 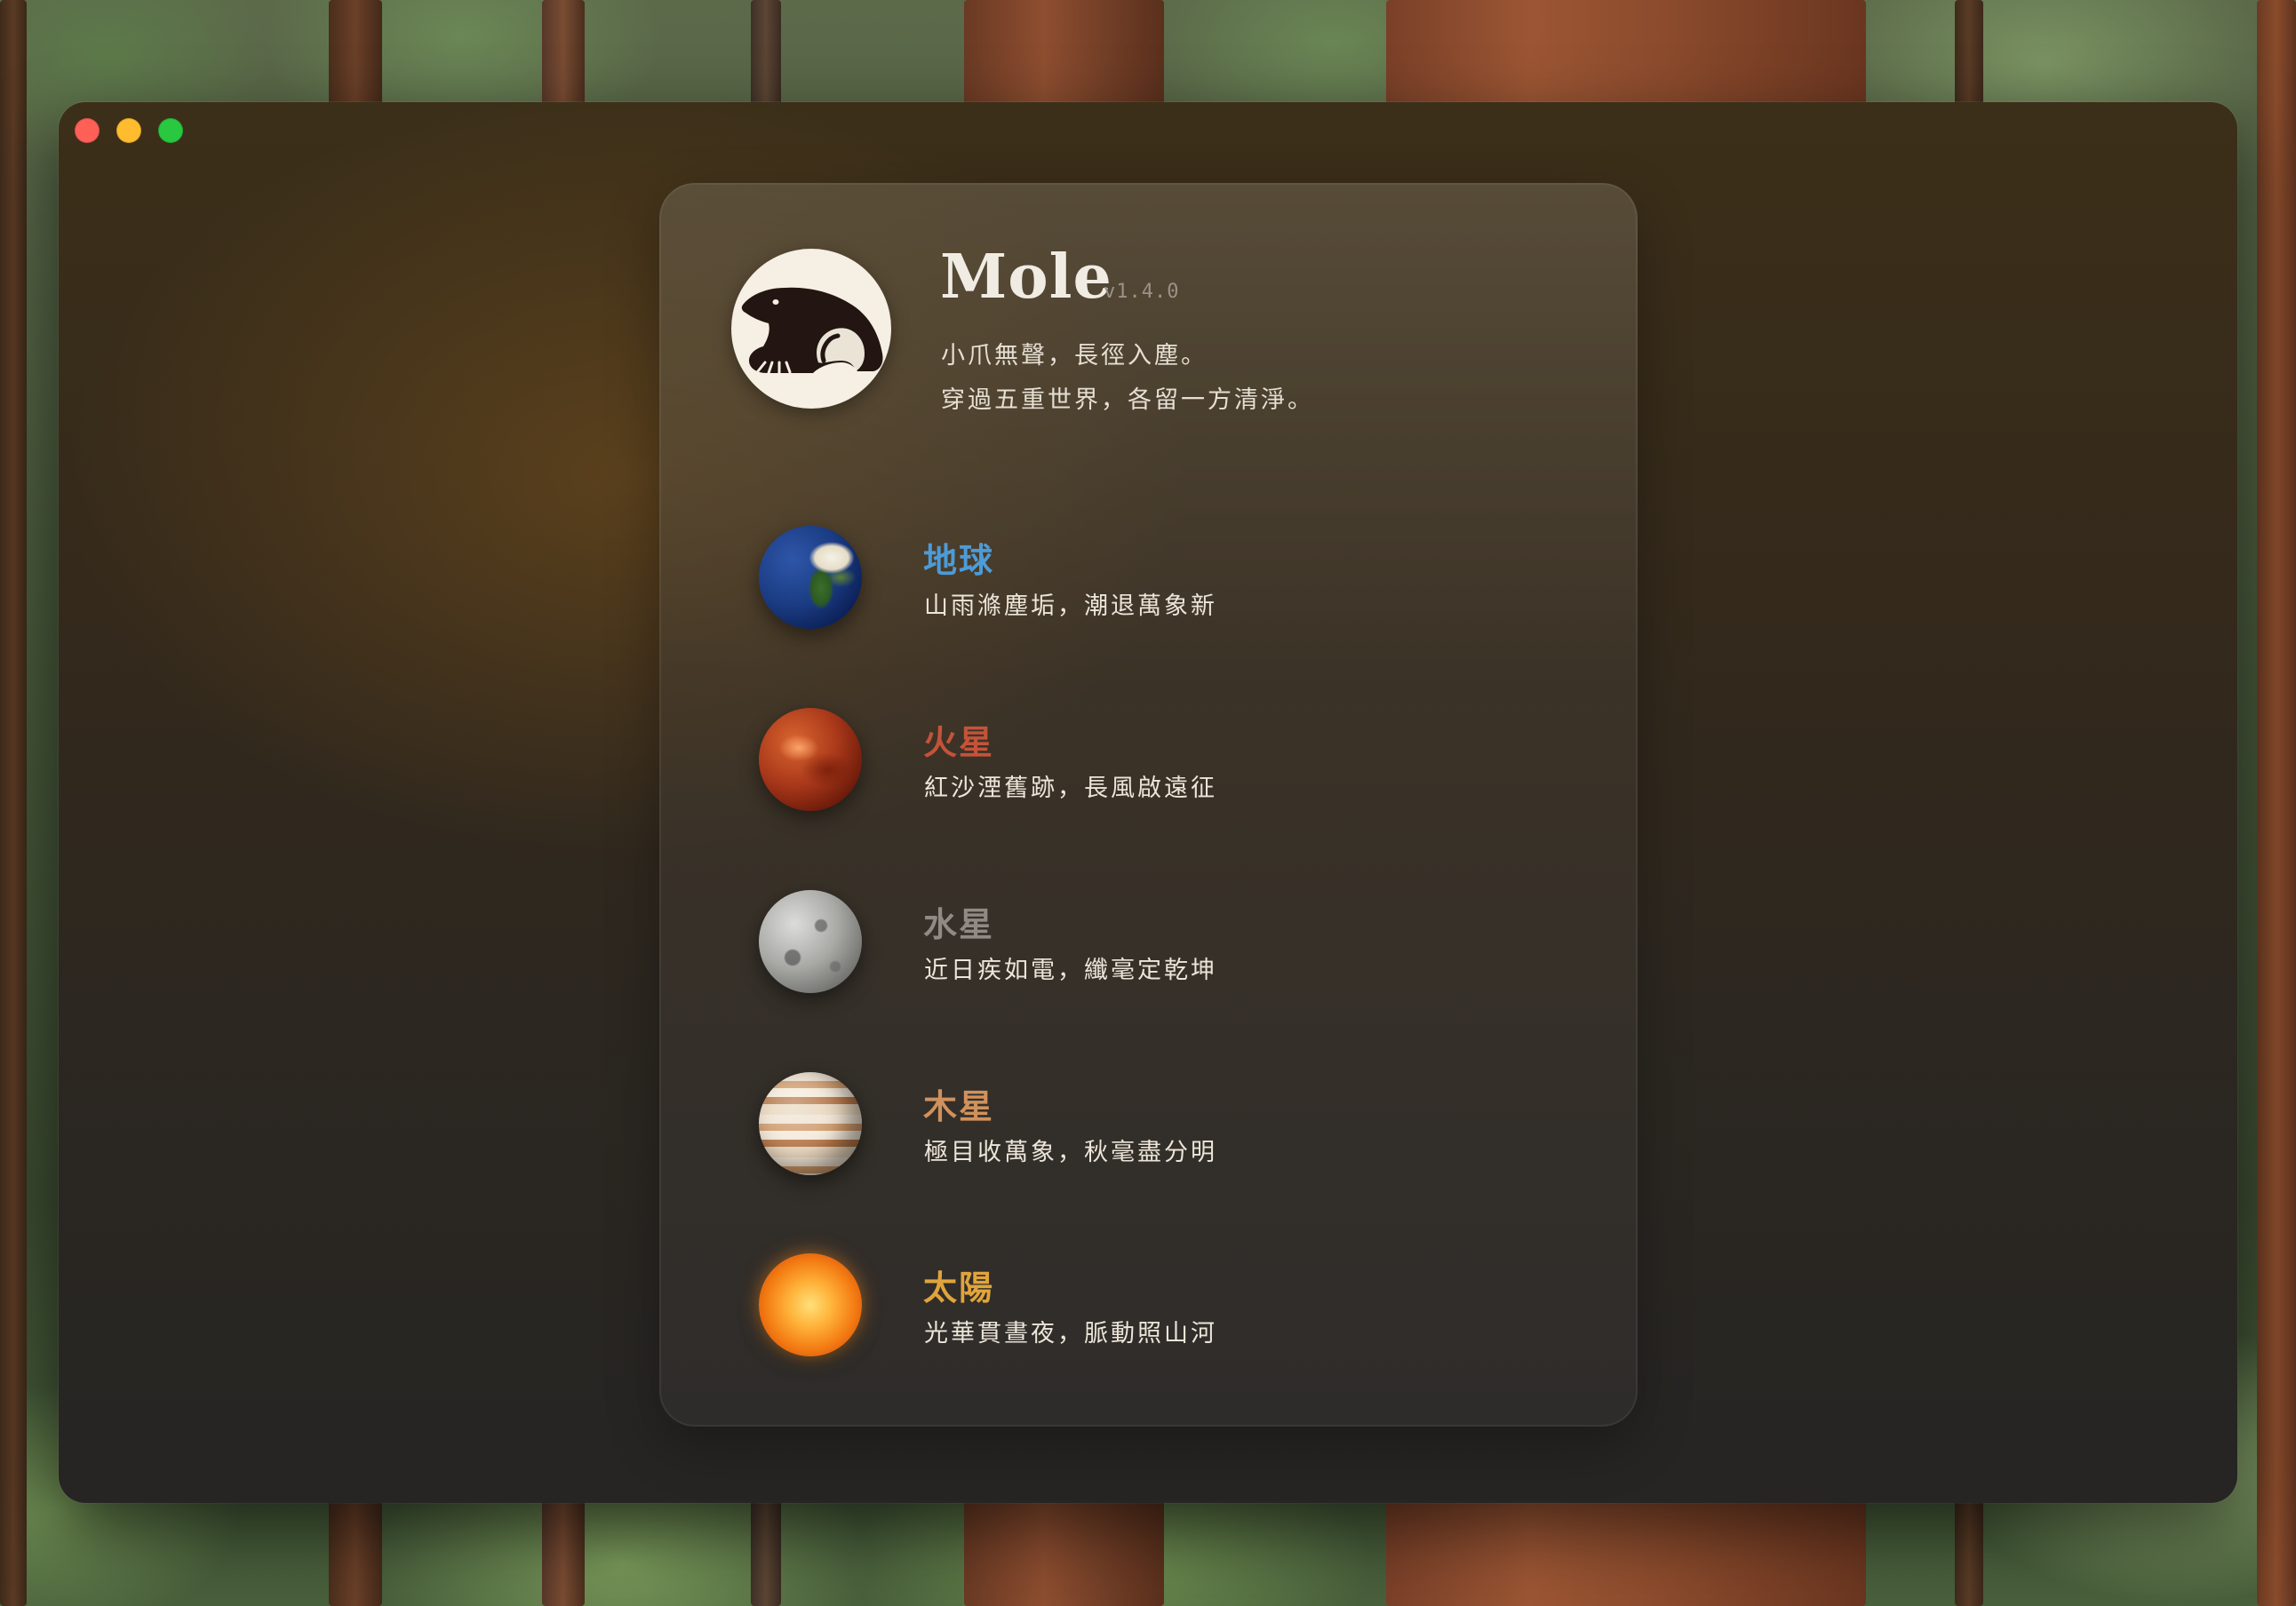 What do you see at coordinates (811, 1123) in the screenshot?
I see `jupiter-icon` at bounding box center [811, 1123].